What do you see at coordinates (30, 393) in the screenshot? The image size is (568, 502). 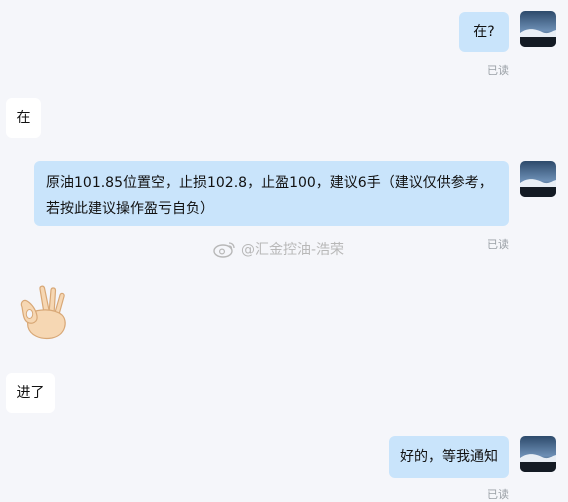 I see `incoming-message-bubble: 进了` at bounding box center [30, 393].